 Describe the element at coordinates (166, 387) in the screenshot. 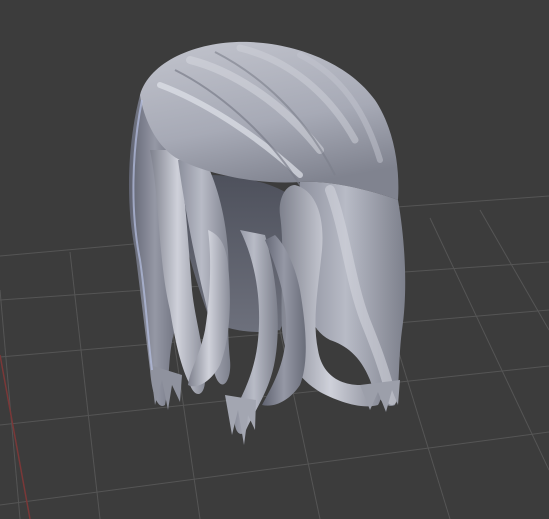

I see `hair-tip-left` at that location.